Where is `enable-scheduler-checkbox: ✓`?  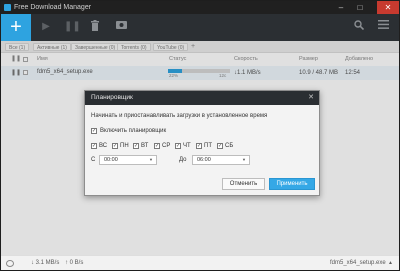 enable-scheduler-checkbox: ✓ is located at coordinates (94, 131).